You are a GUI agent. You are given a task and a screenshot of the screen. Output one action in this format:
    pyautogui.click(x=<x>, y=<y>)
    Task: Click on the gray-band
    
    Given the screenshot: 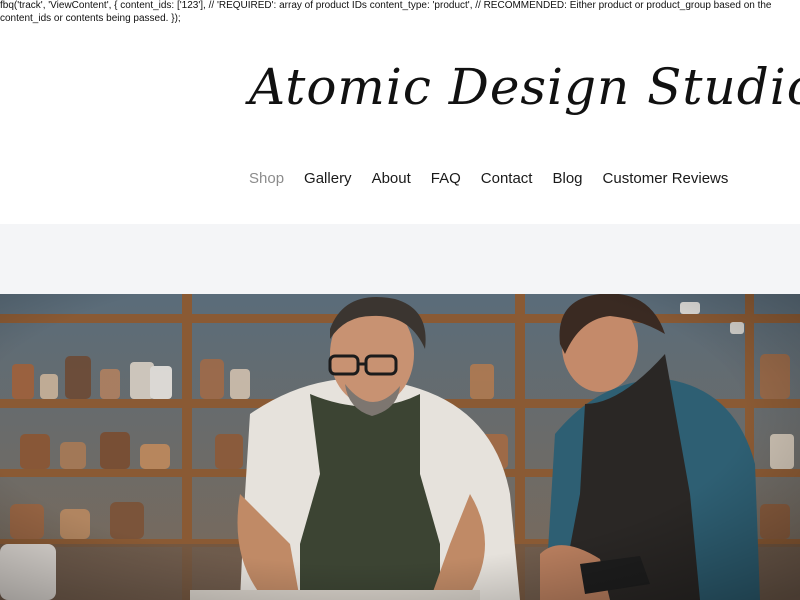 What is the action you would take?
    pyautogui.click(x=400, y=259)
    